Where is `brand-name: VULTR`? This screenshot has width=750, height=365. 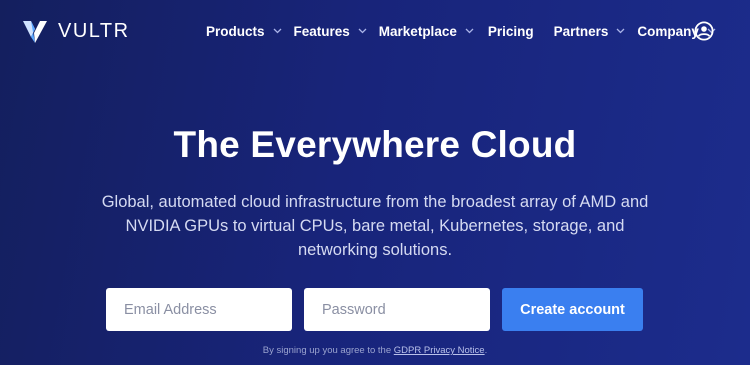
brand-name: VULTR is located at coordinates (94, 30).